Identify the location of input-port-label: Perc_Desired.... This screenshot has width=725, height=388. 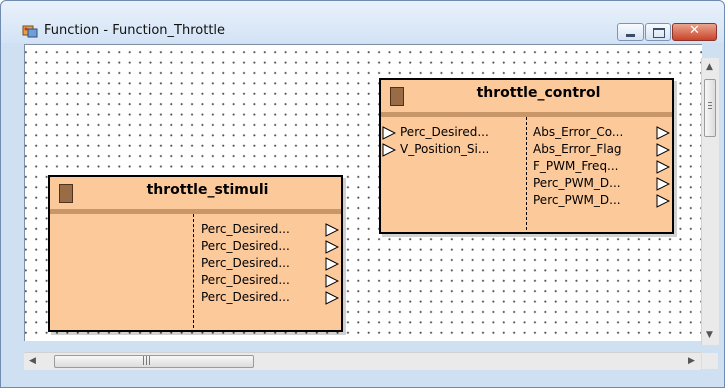
(444, 132).